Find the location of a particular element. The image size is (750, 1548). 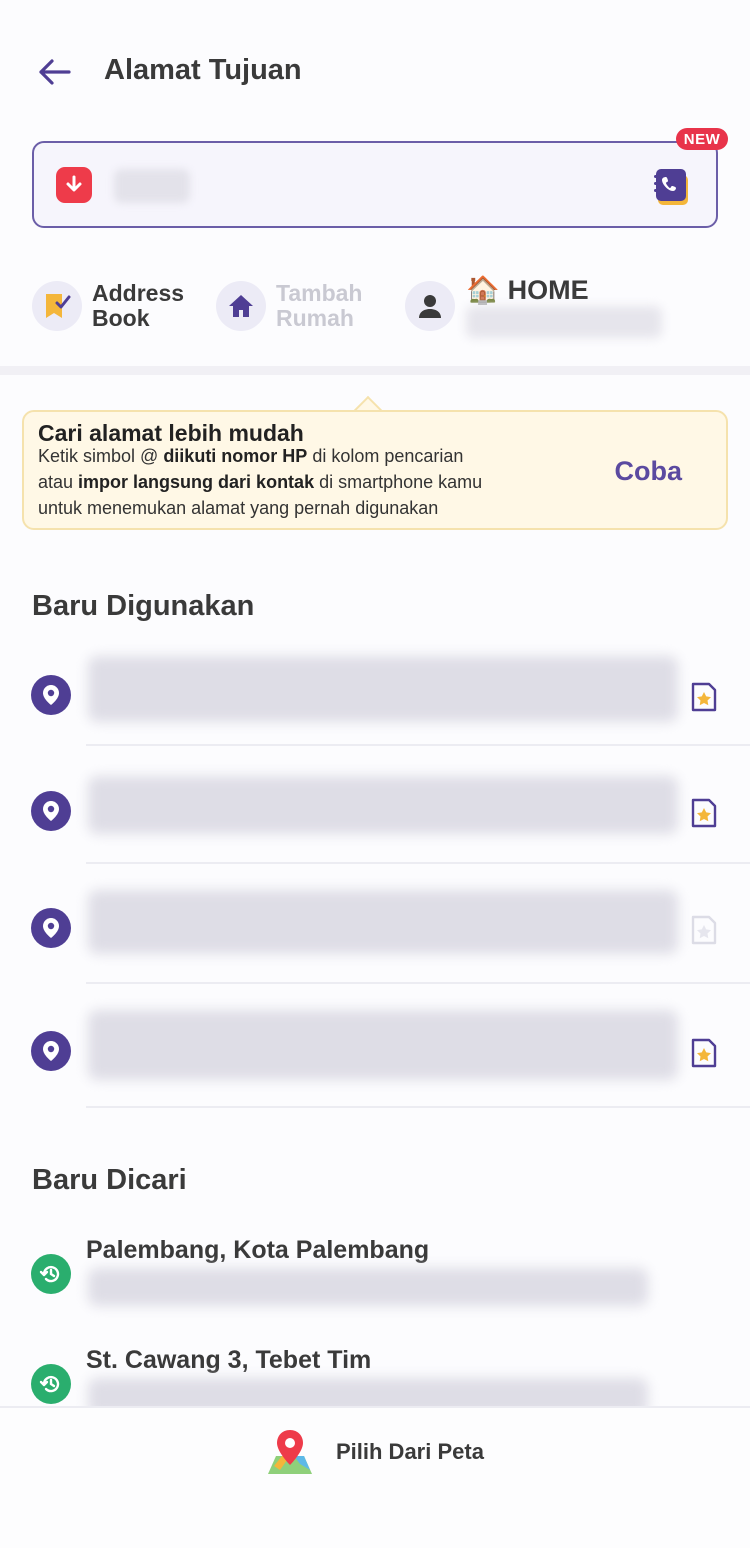

destination-pin-icon is located at coordinates (74, 185).